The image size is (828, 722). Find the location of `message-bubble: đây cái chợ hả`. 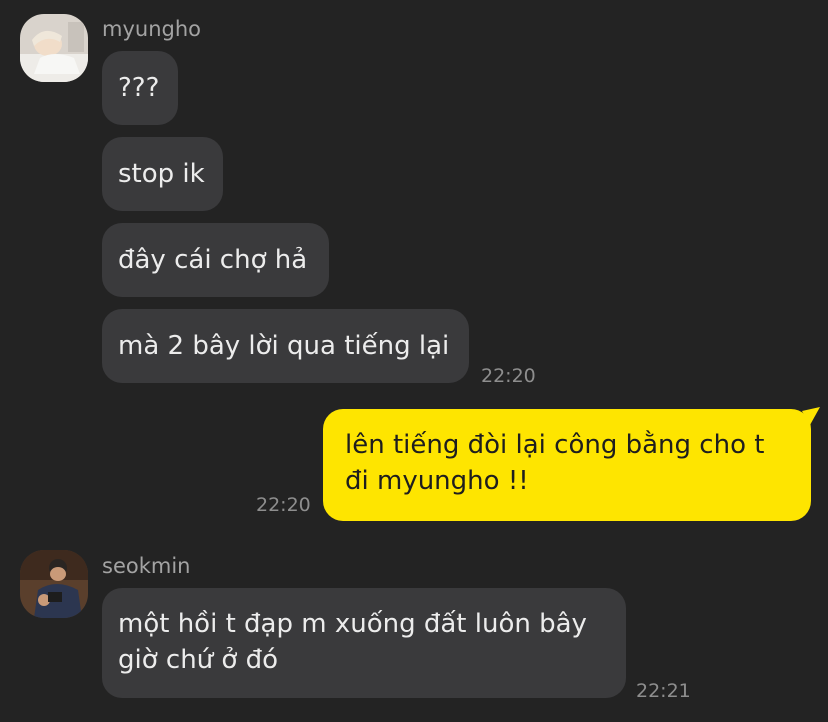

message-bubble: đây cái chợ hả is located at coordinates (215, 260).